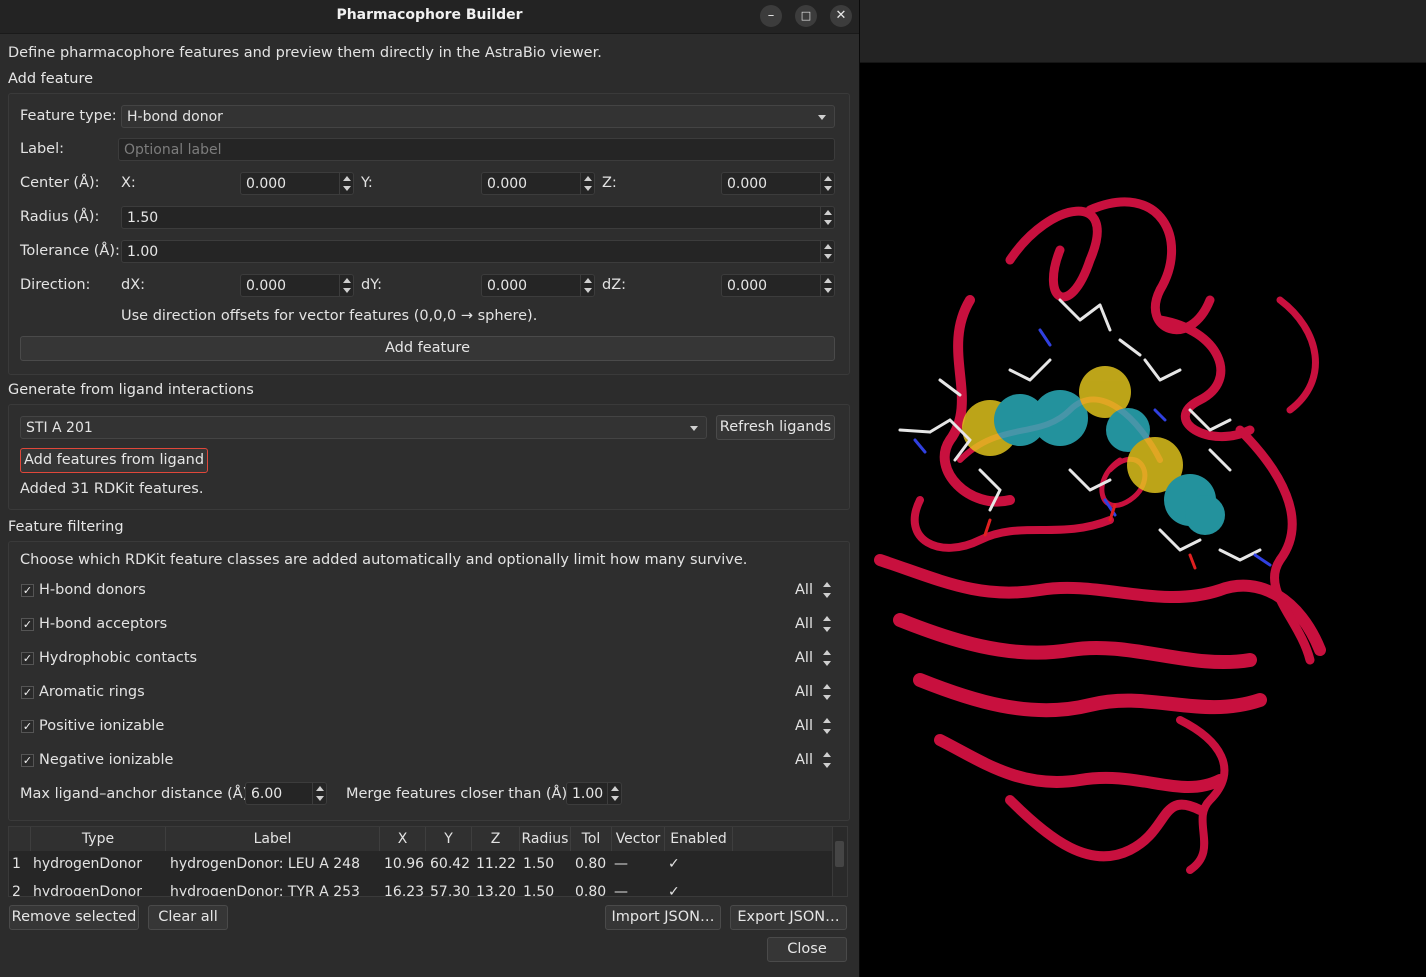 The height and width of the screenshot is (977, 1426). What do you see at coordinates (27, 658) in the screenshot?
I see `checkbox-hydrophobic-contacts: ✓` at bounding box center [27, 658].